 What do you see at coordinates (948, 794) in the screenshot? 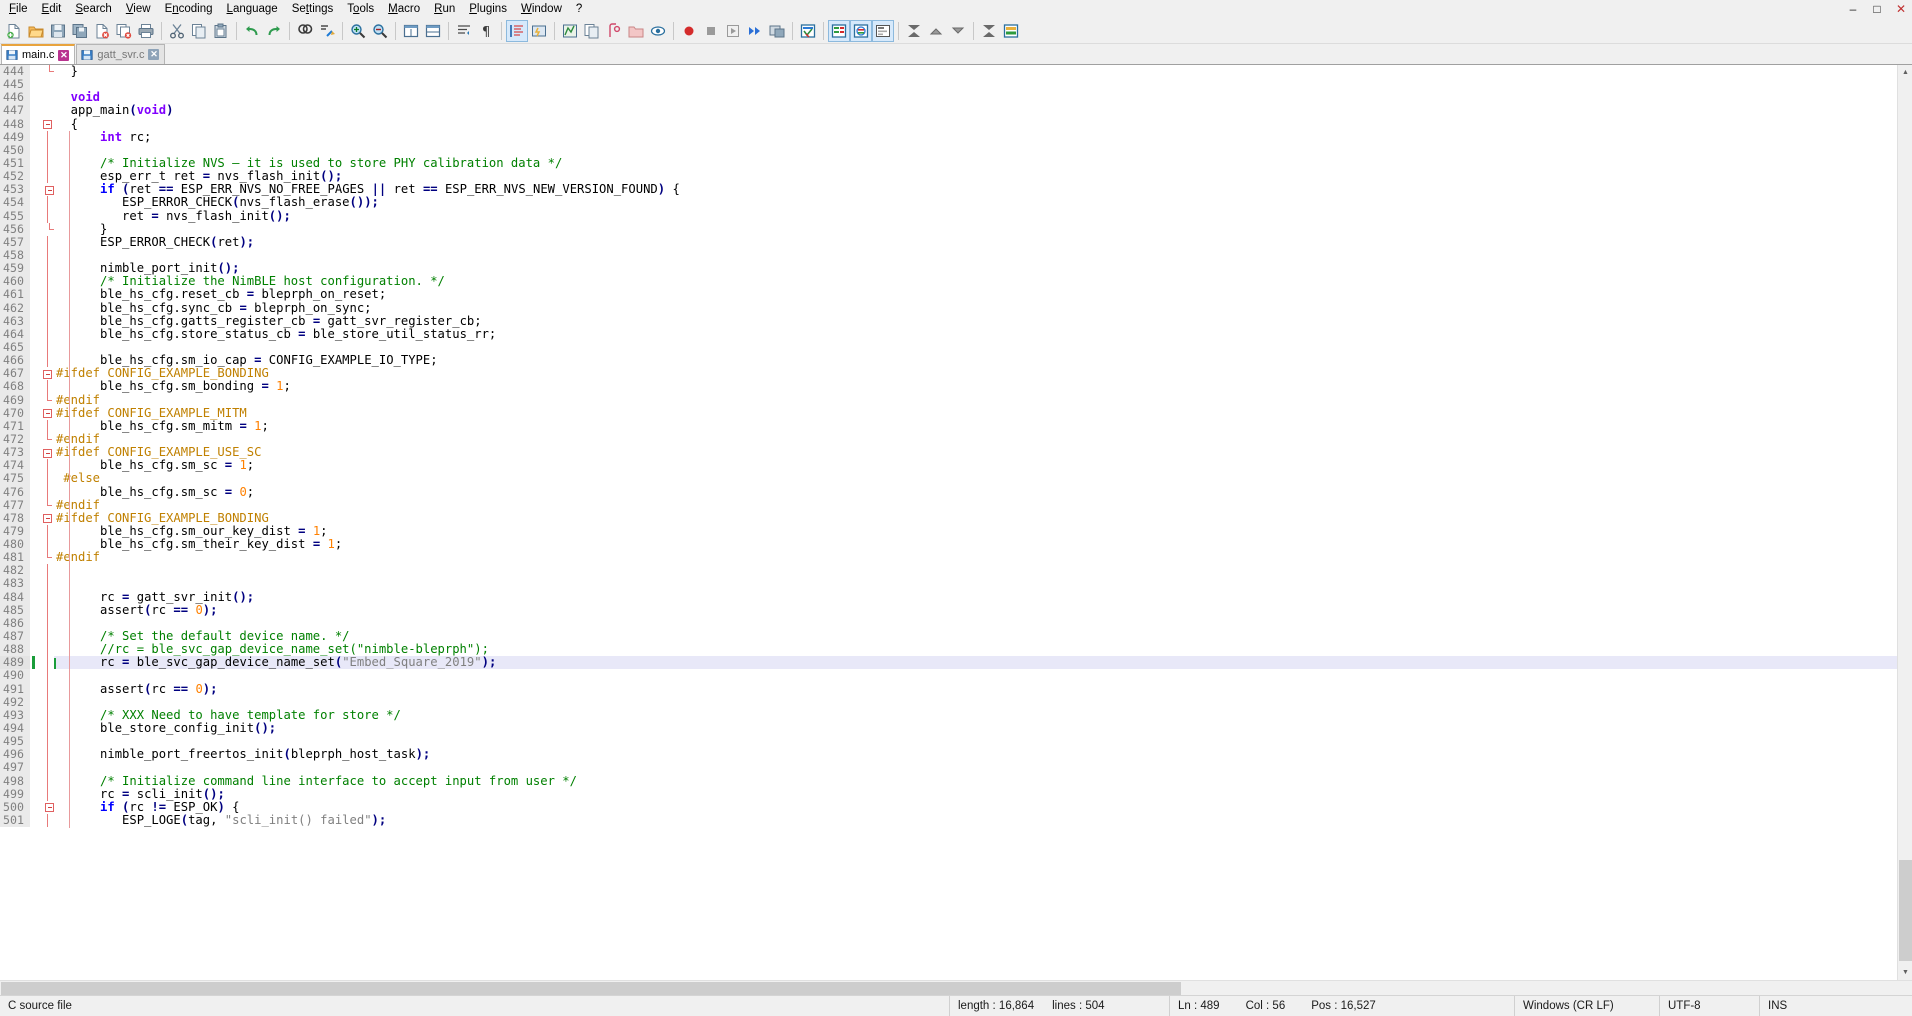
I see `code-line: 499 rc = scli_init();` at bounding box center [948, 794].